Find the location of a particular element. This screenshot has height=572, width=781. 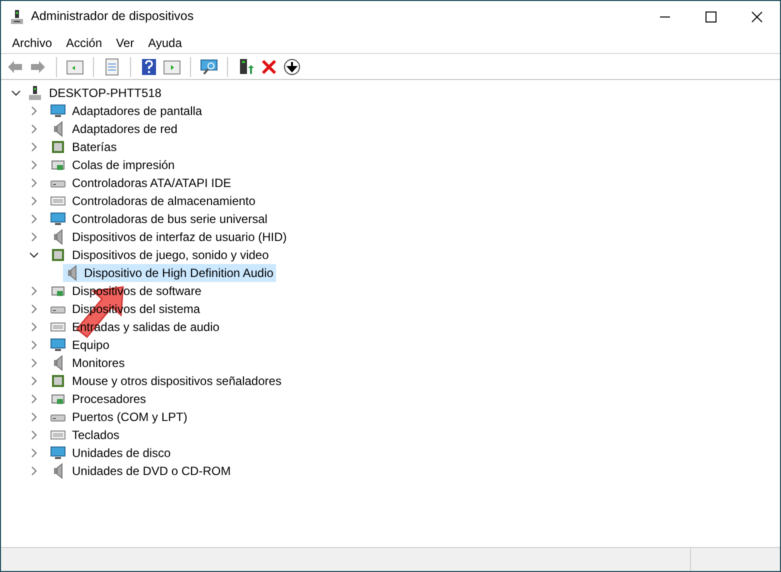

tree-item: DESKTOP-PHTT518 is located at coordinates (105, 93).